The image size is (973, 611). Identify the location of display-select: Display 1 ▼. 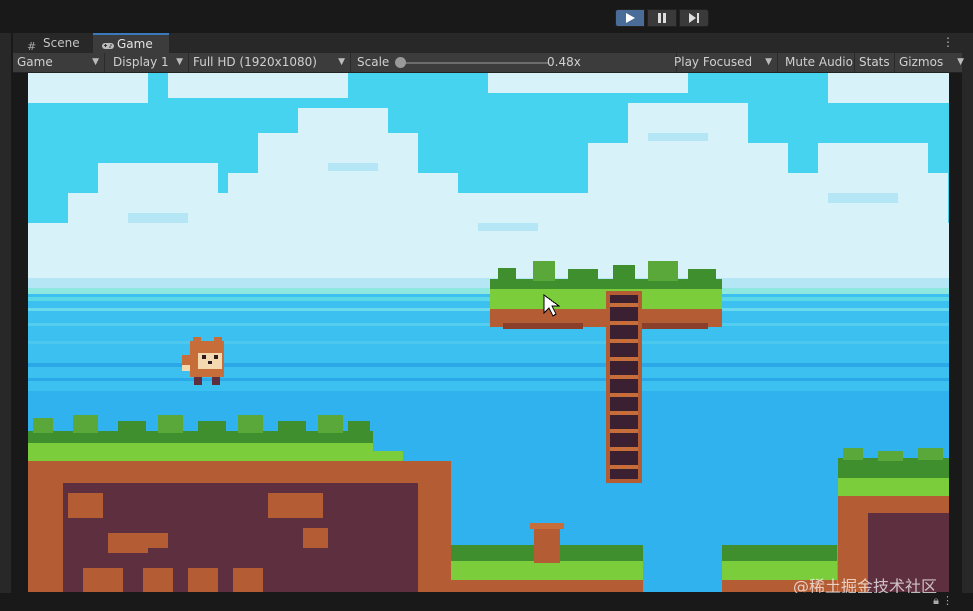
(149, 62).